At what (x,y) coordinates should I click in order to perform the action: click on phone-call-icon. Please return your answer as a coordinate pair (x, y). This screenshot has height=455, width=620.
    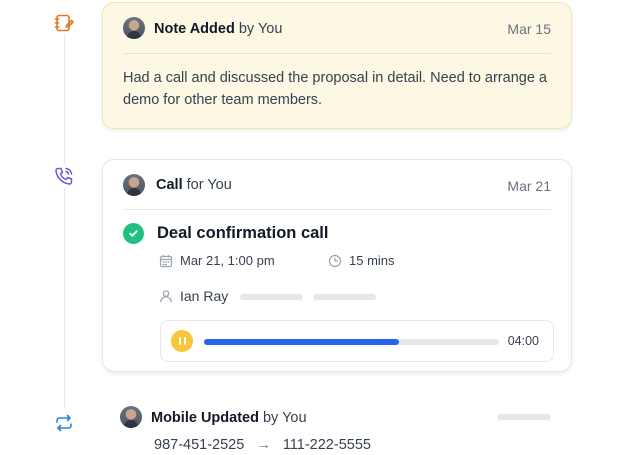
    Looking at the image, I should click on (64, 176).